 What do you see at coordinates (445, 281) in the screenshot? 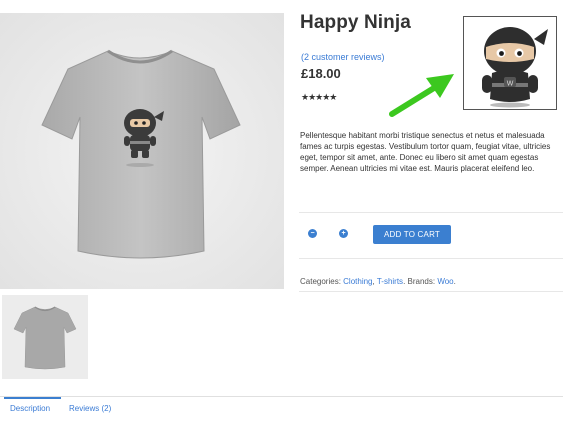
I see `brand-link-woo: Woo` at bounding box center [445, 281].